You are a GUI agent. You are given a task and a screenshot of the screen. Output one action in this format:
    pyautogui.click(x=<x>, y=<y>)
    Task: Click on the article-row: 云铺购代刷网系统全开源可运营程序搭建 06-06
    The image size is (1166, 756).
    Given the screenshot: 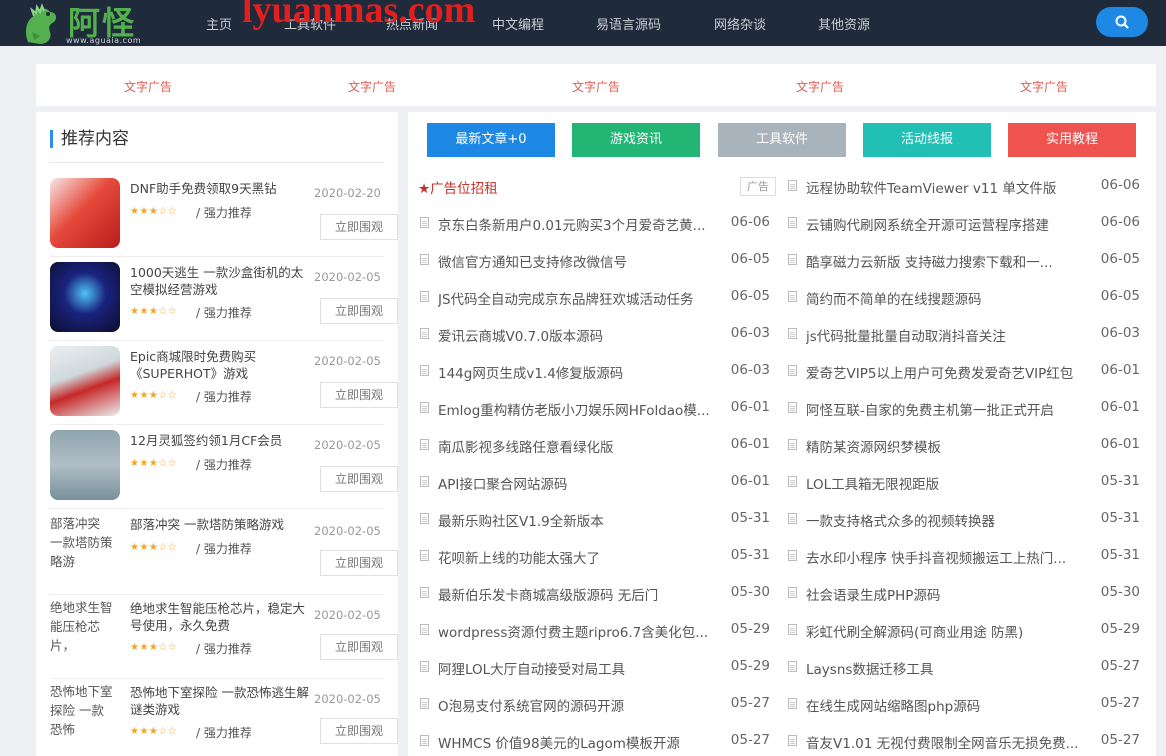 What is the action you would take?
    pyautogui.click(x=967, y=230)
    